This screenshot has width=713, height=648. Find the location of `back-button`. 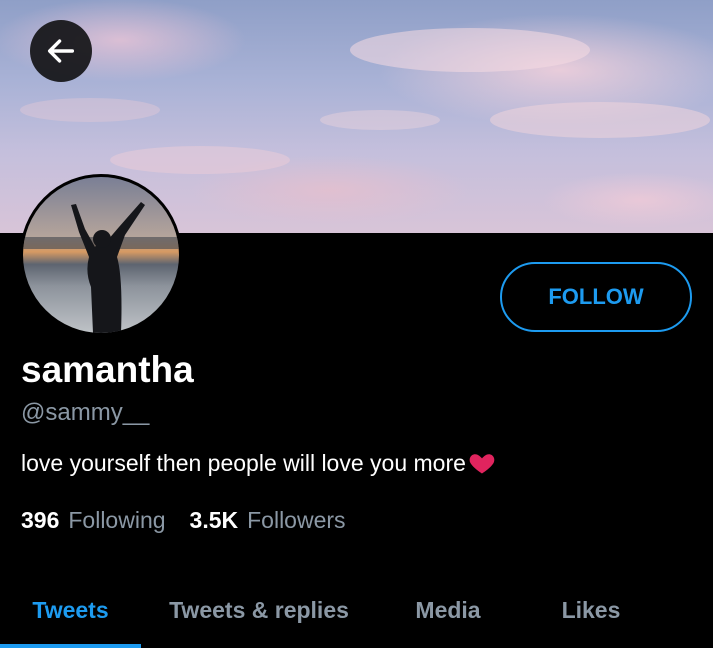

back-button is located at coordinates (61, 51).